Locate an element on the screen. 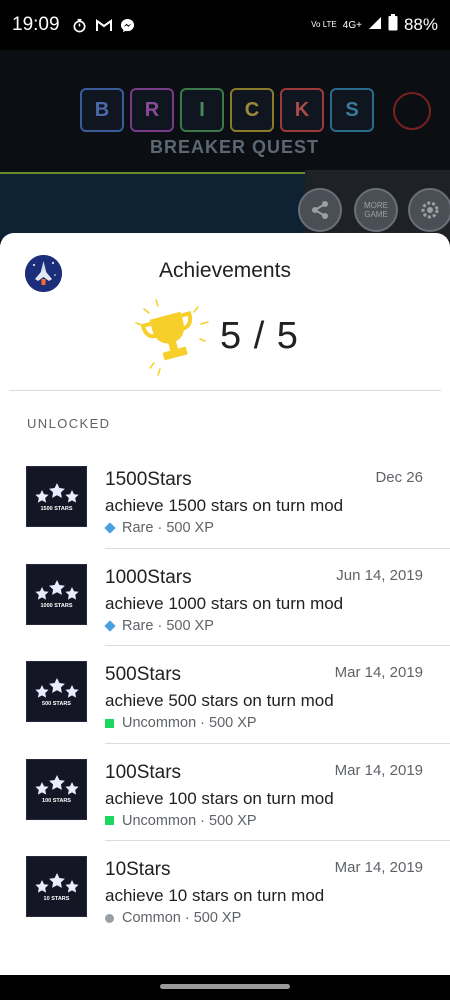 This screenshot has height=1000, width=450. achievement-name: 1000Stars is located at coordinates (148, 577).